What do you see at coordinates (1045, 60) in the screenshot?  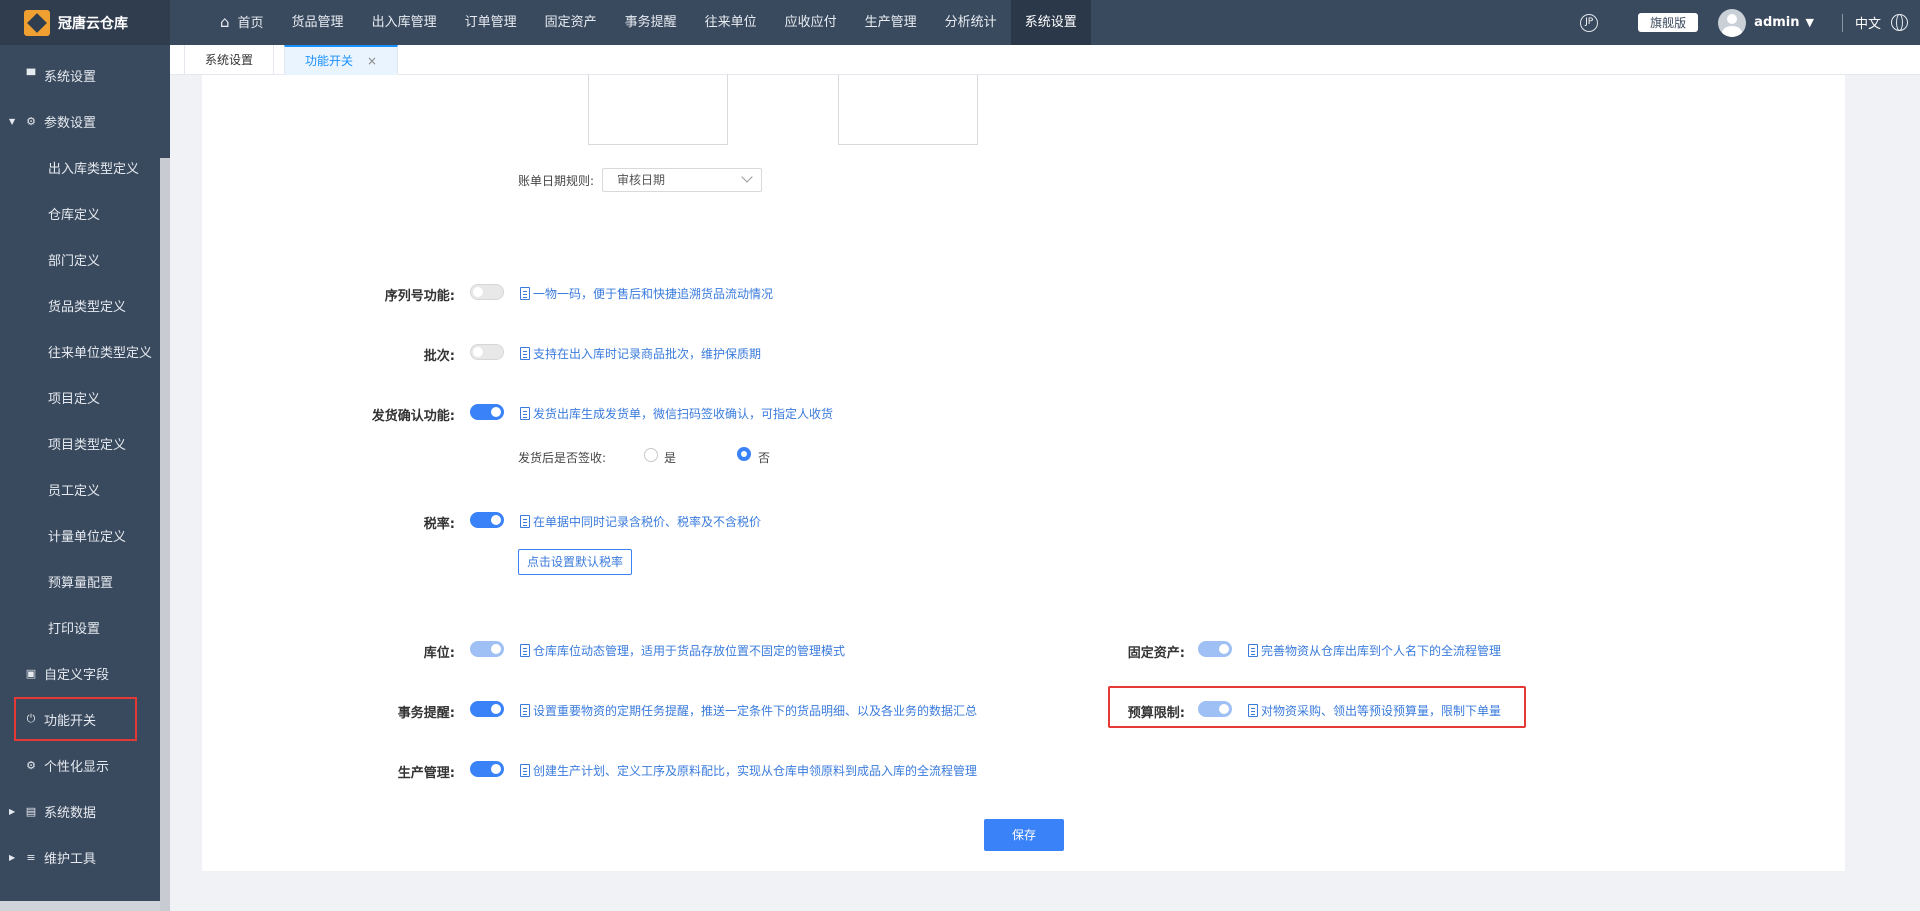 I see `tab-bar: 系统设置 功能开关 ×` at bounding box center [1045, 60].